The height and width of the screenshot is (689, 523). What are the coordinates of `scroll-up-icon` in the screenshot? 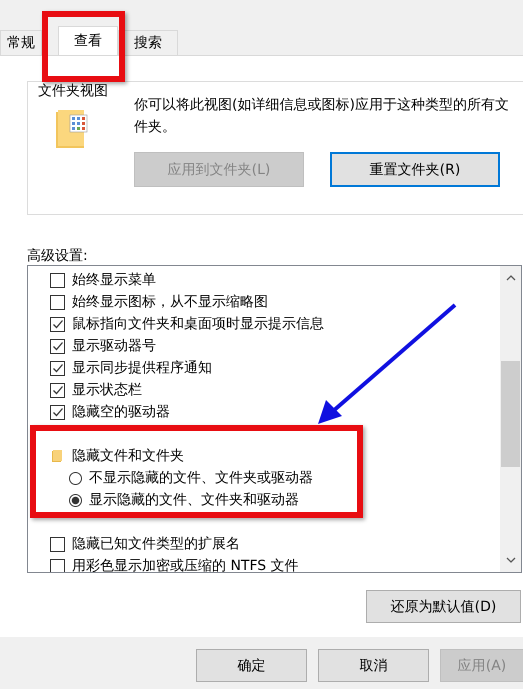 It's located at (511, 278).